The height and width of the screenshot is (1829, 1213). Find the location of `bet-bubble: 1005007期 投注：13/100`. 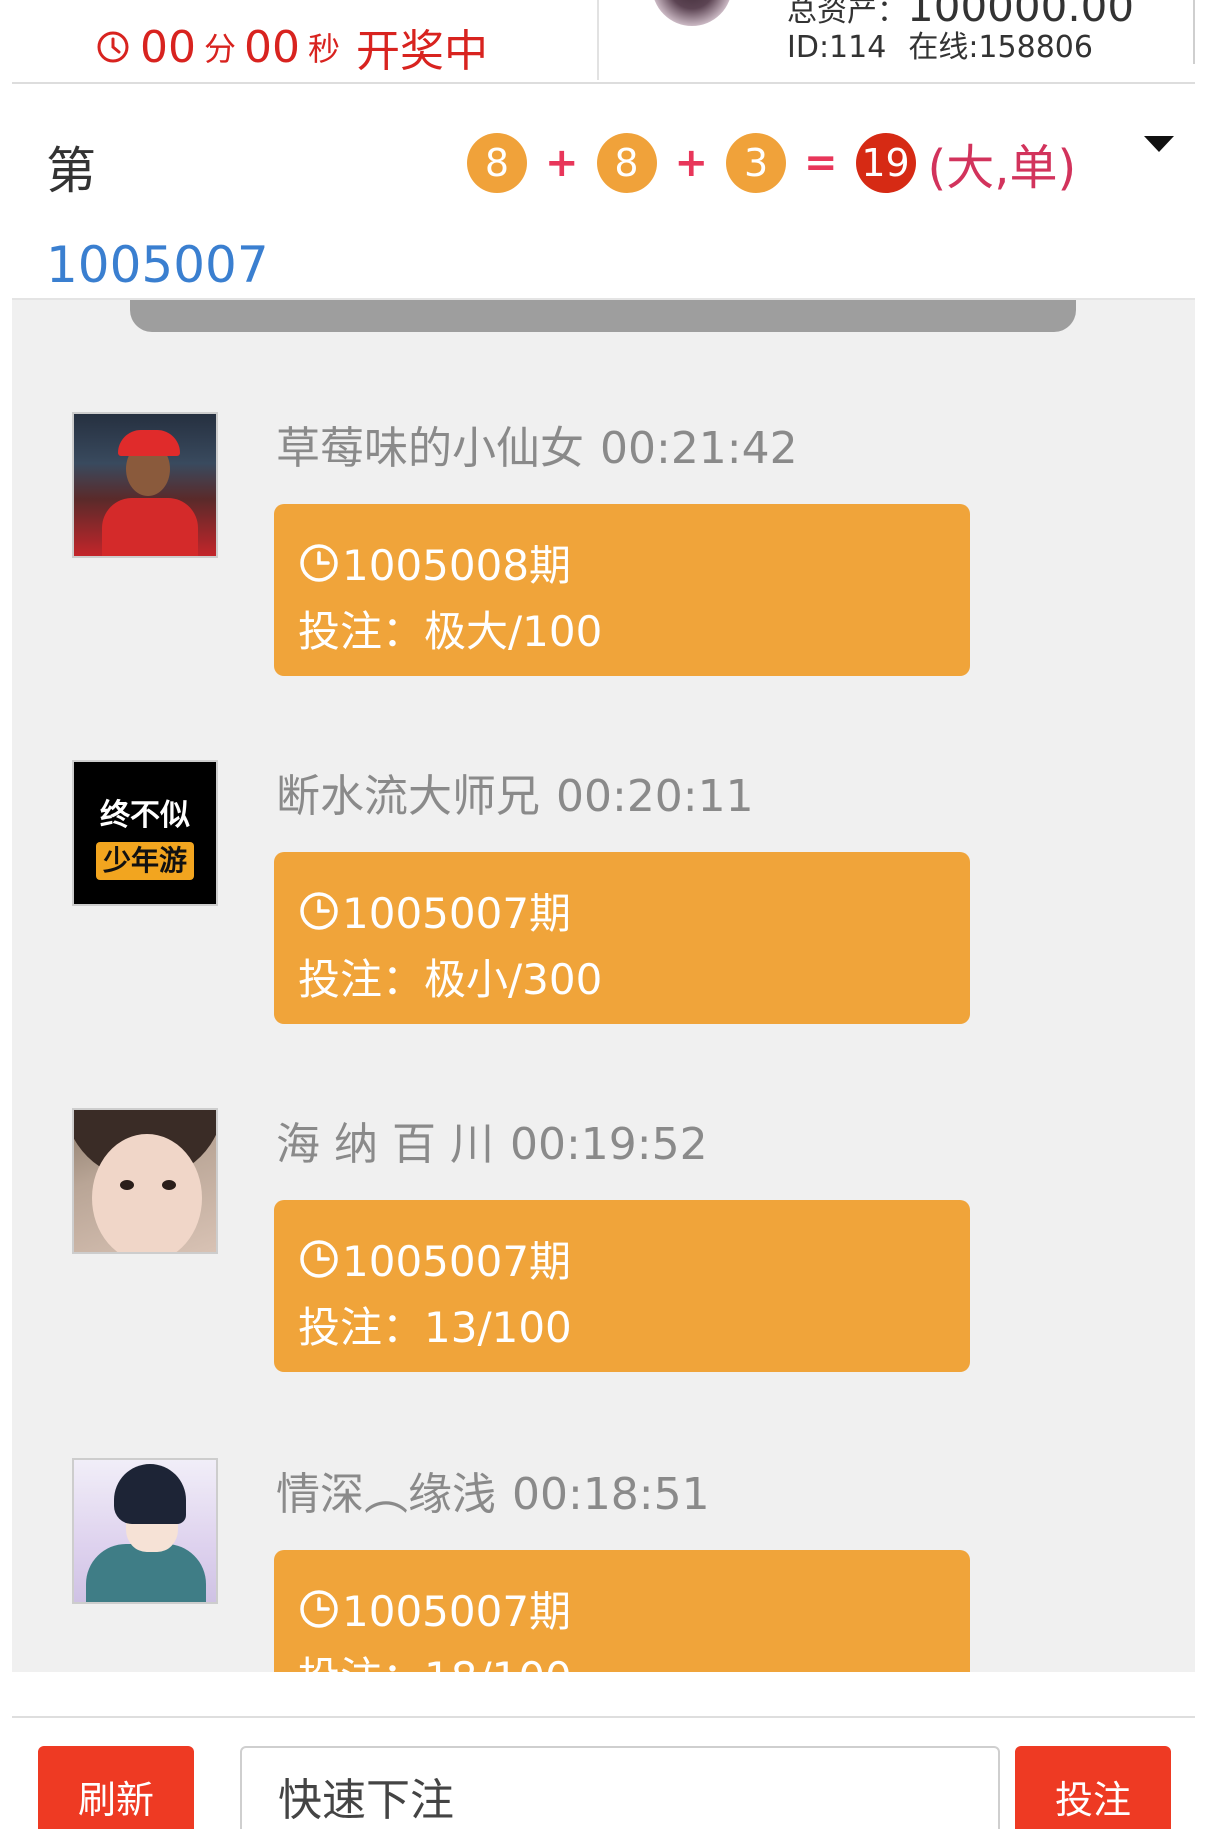

bet-bubble: 1005007期 投注：13/100 is located at coordinates (622, 1286).